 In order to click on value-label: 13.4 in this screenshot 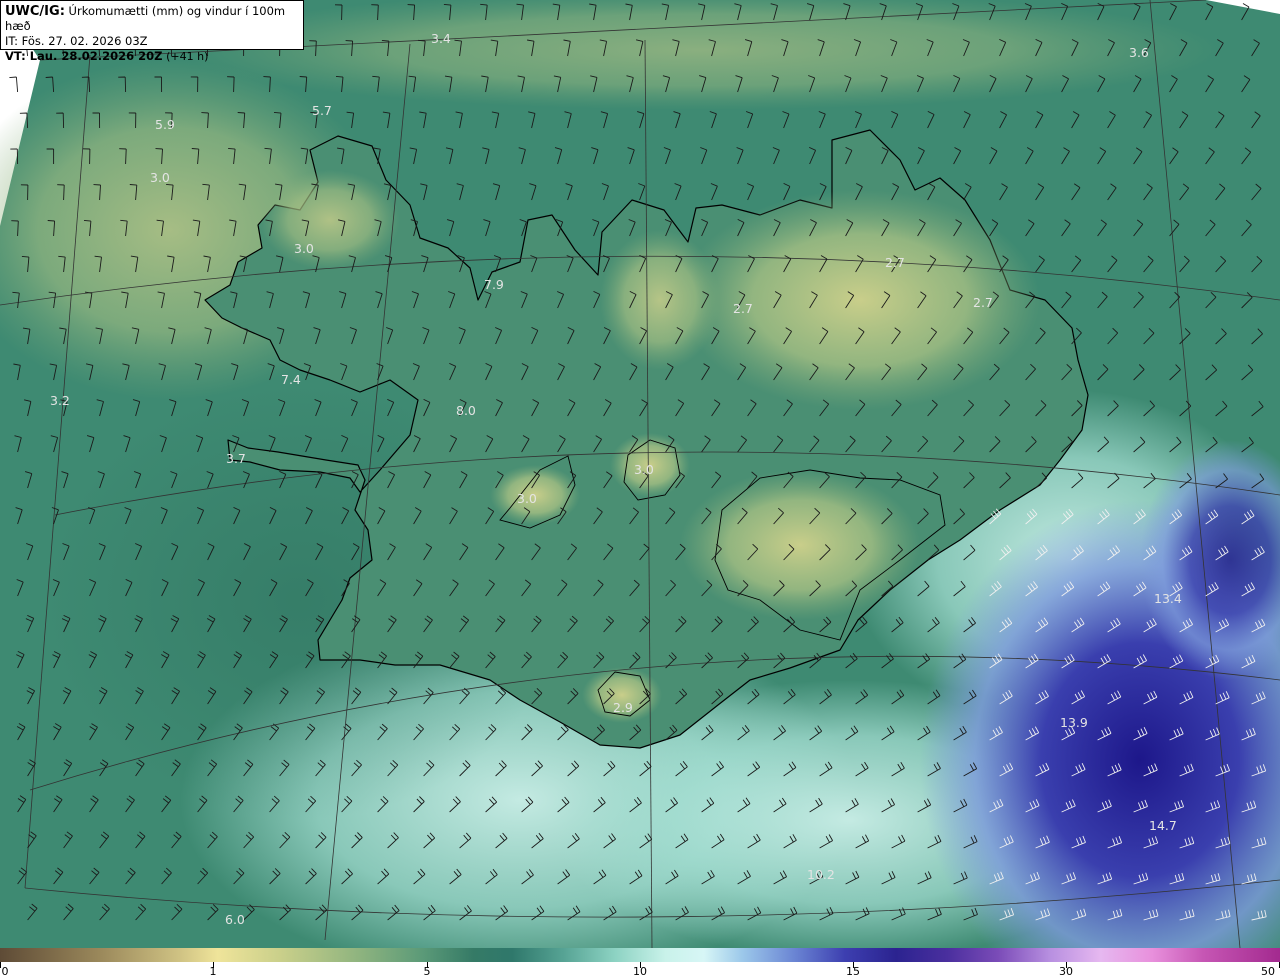, I will do `click(1168, 598)`.